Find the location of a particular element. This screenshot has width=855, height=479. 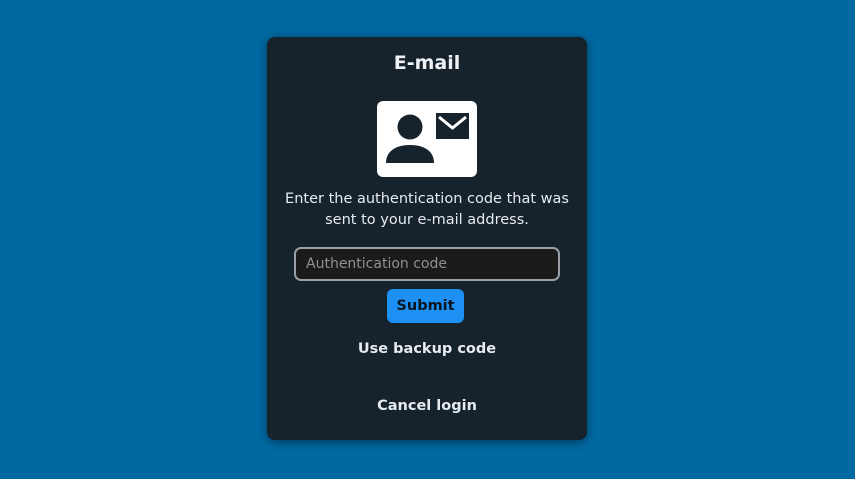

cancel-login-link: Cancel login is located at coordinates (427, 406).